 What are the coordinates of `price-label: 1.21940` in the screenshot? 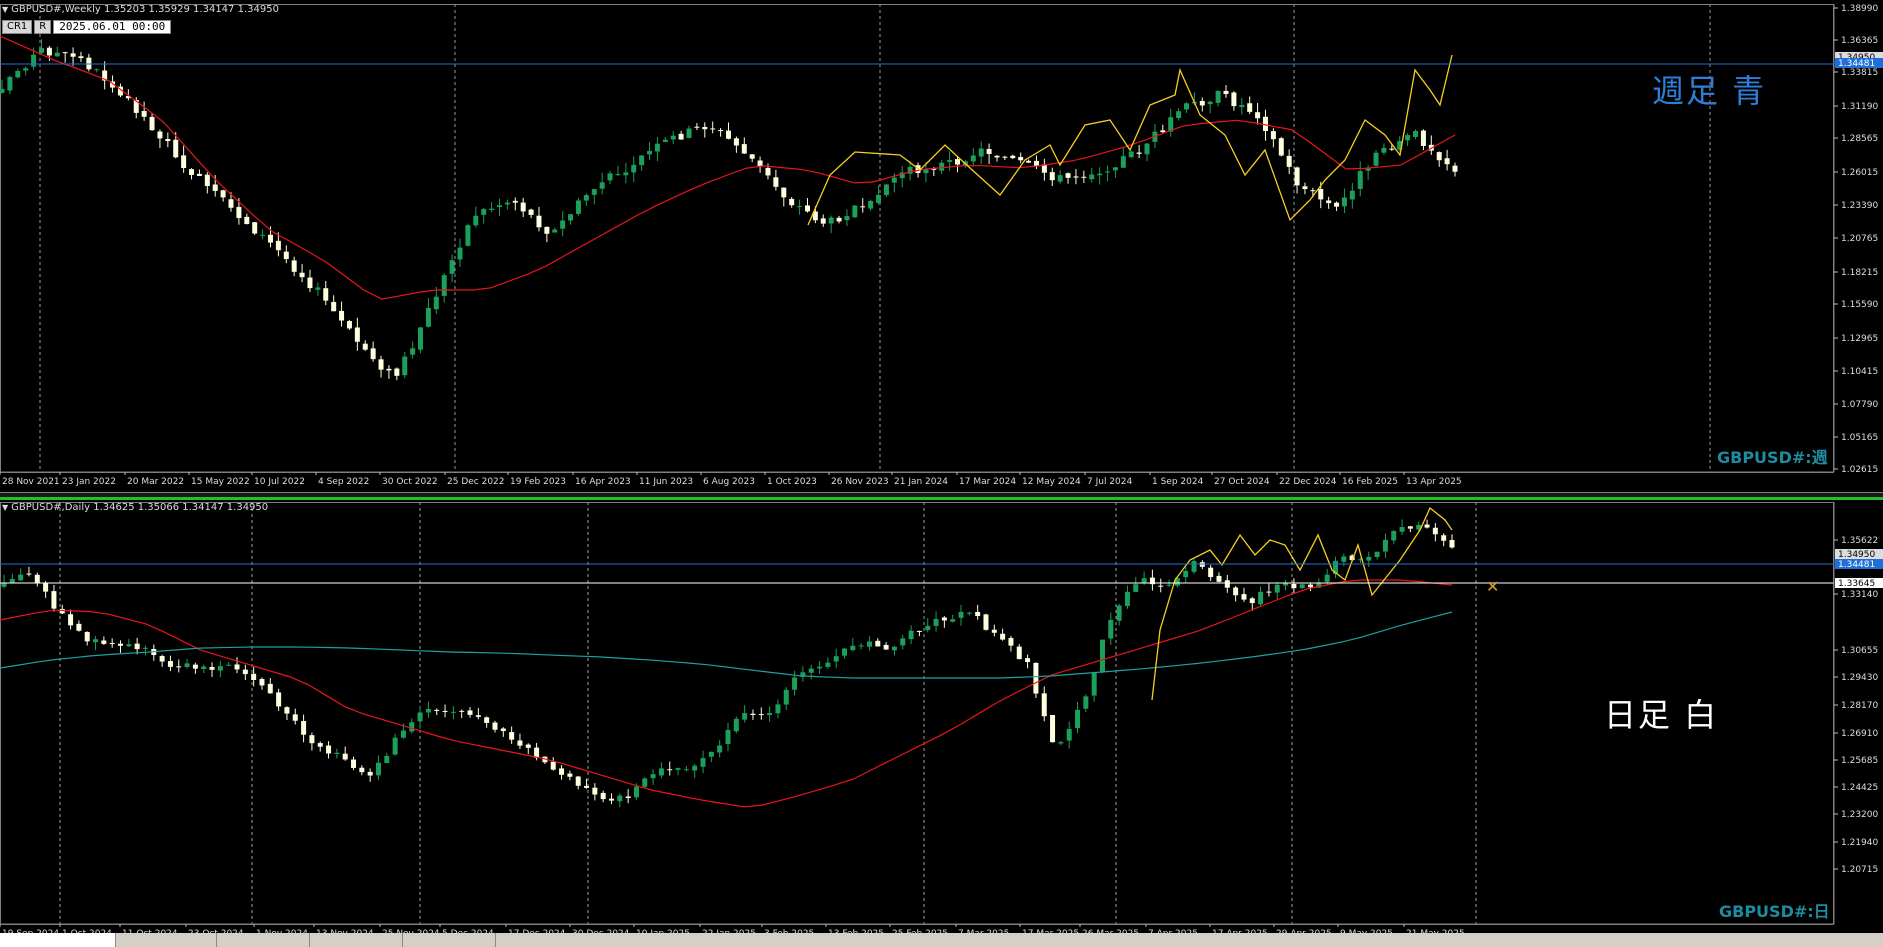 It's located at (1859, 843).